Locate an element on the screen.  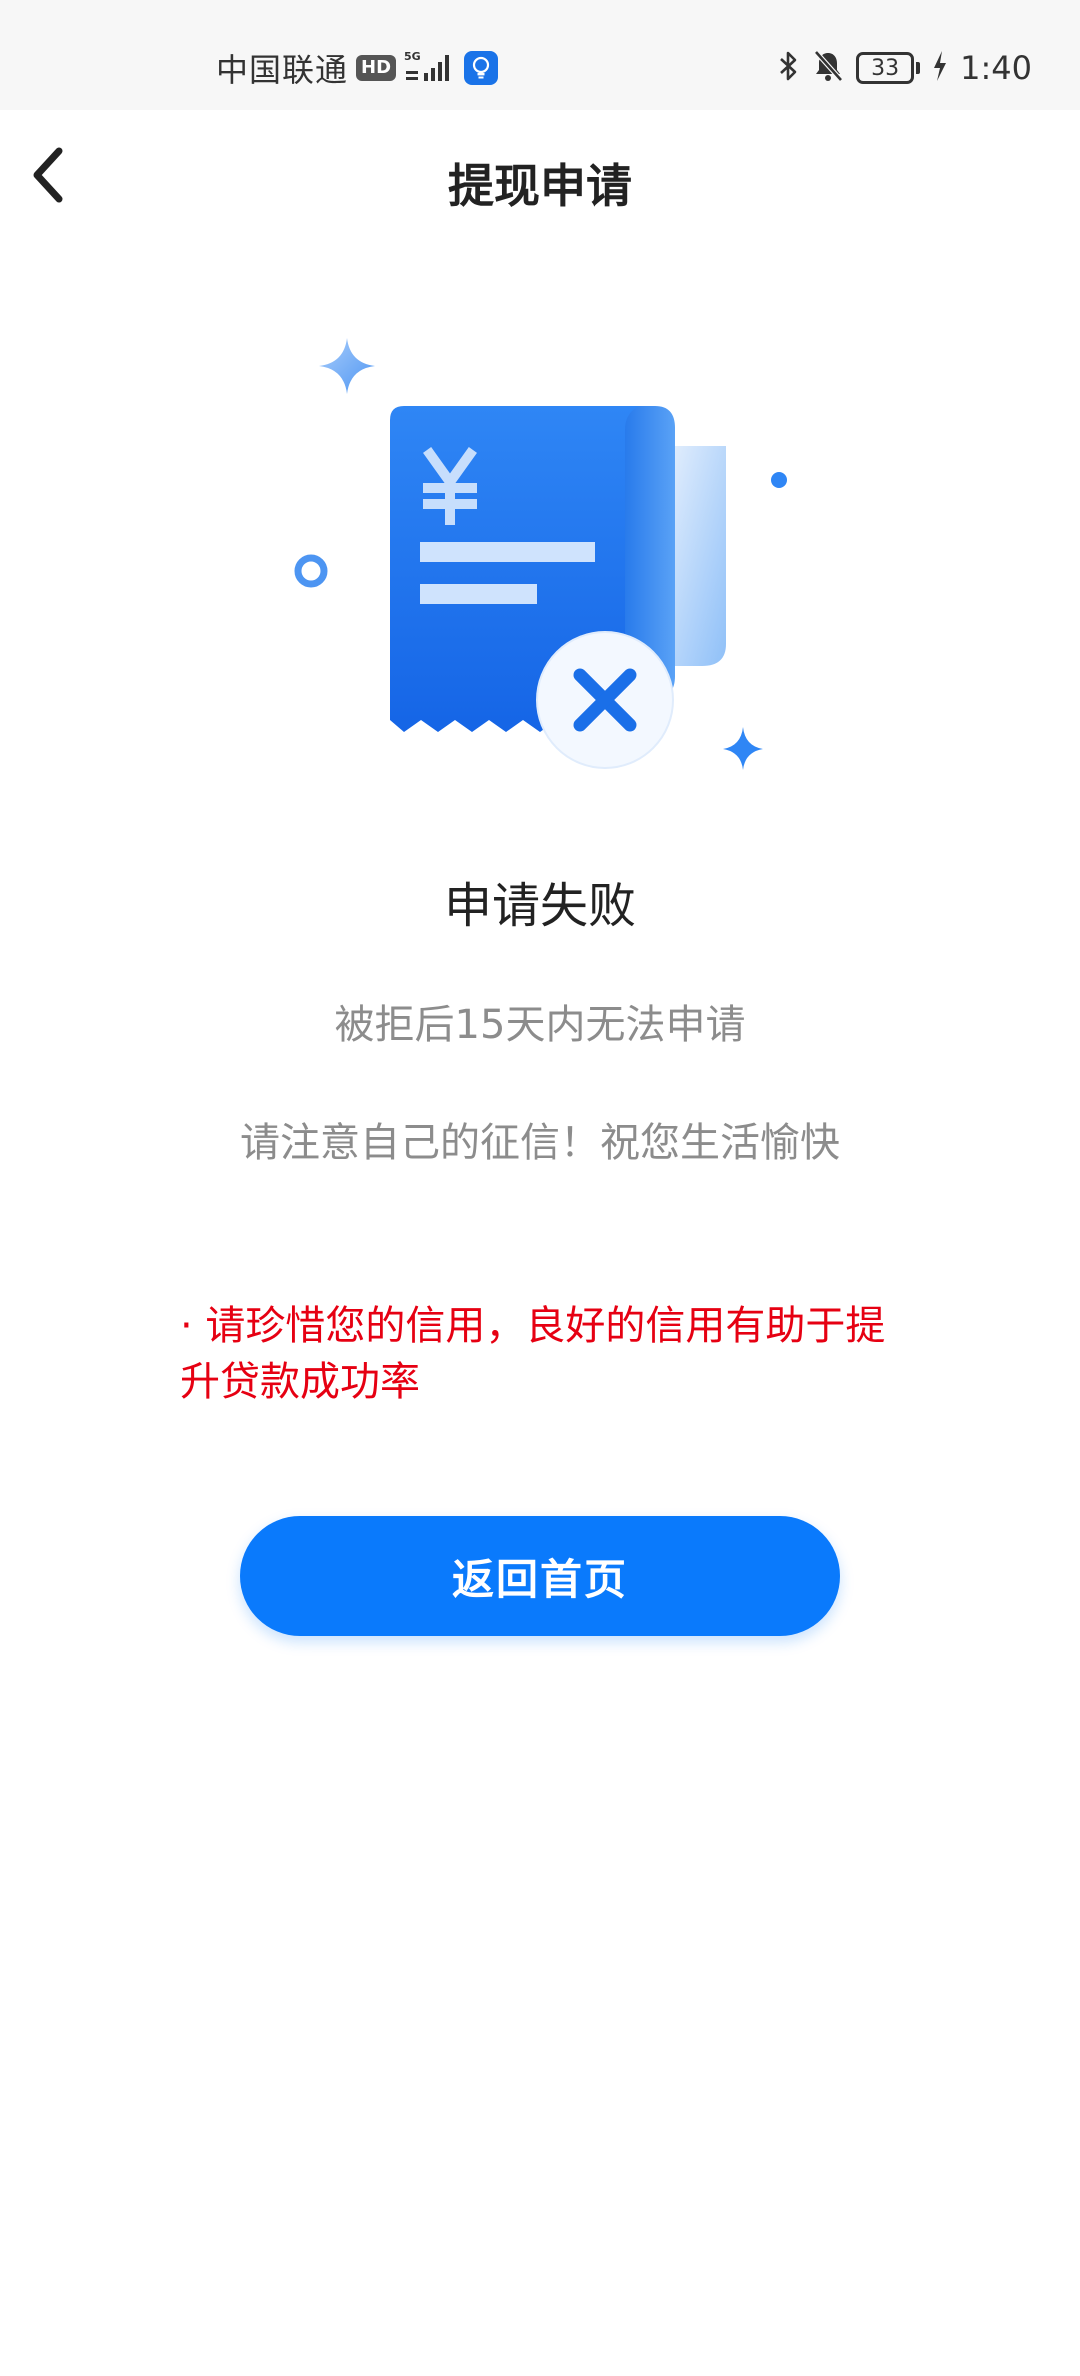
status-bar: 中国联通 HD 5G 33 1:40 is located at coordinates (540, 55).